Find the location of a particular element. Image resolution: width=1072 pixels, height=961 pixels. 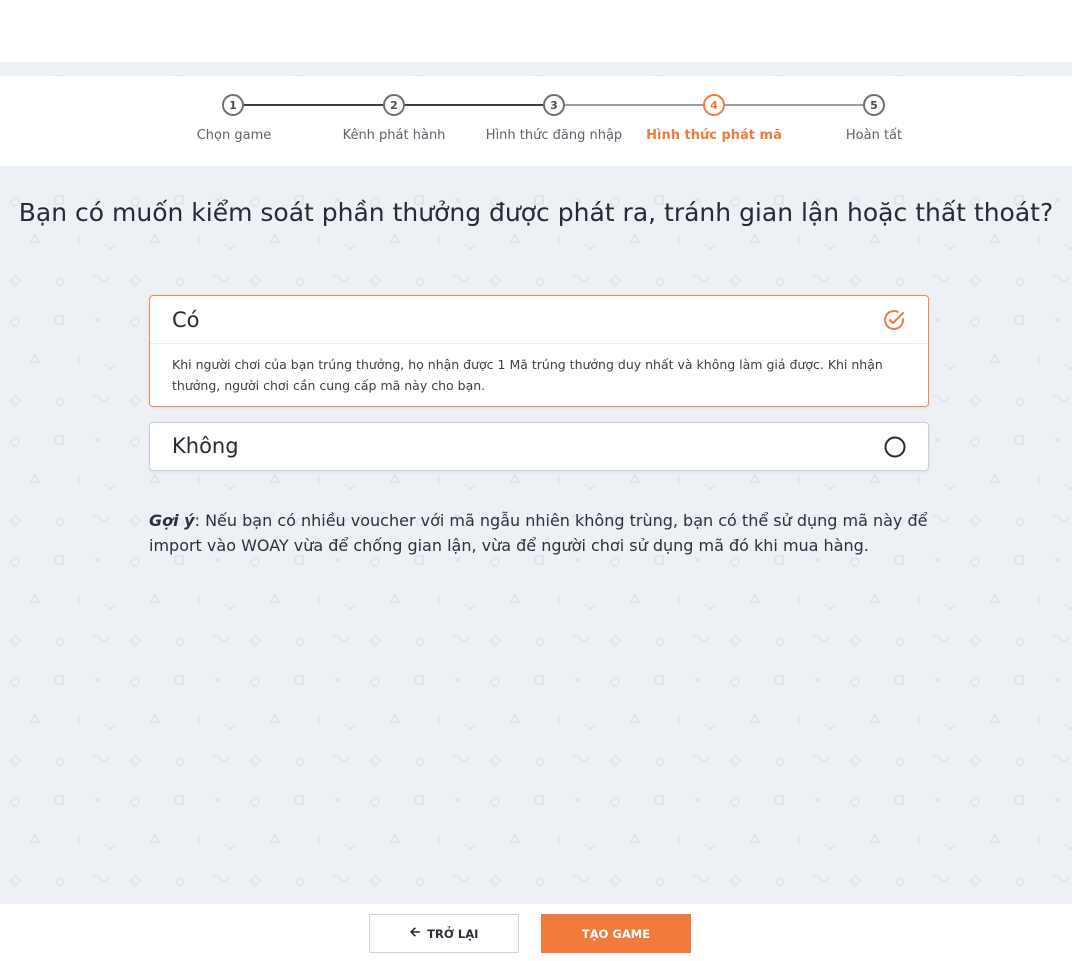

back-button: 🡨 TRỞ LẠI is located at coordinates (444, 933).